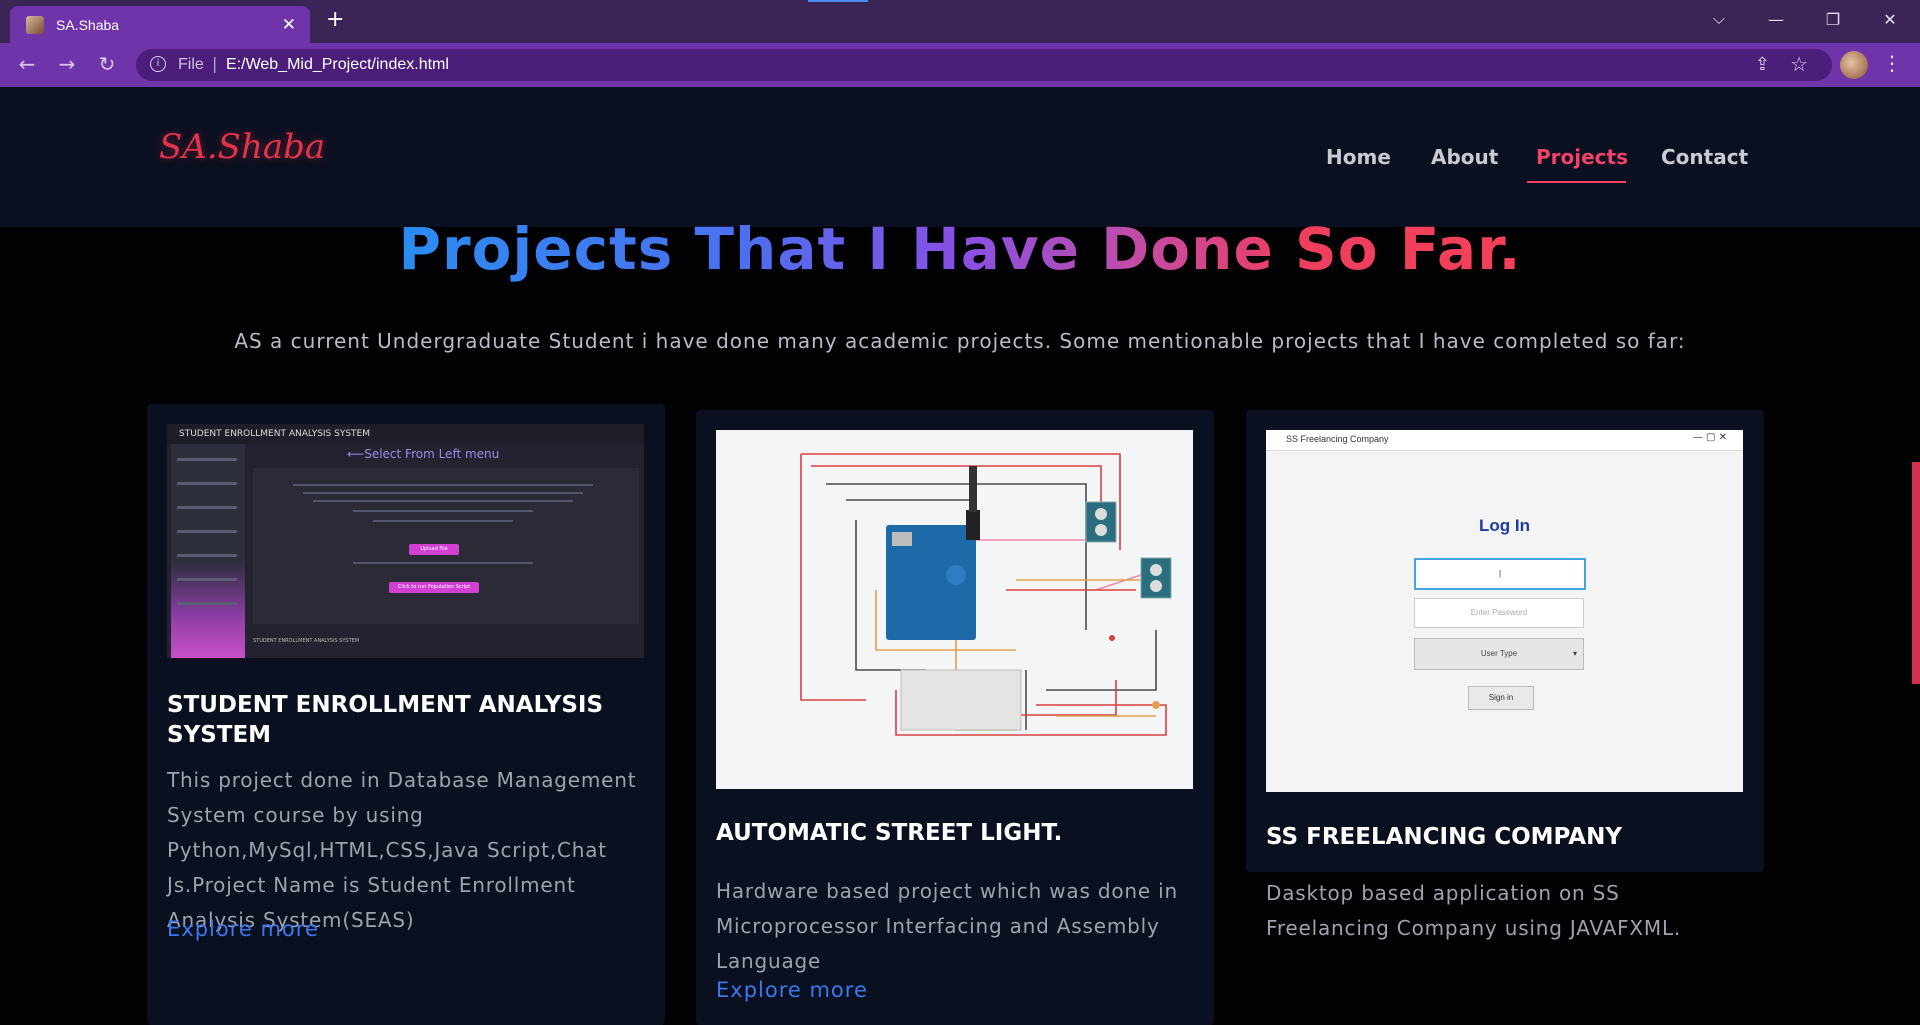 This screenshot has width=1920, height=1025. What do you see at coordinates (1833, 19) in the screenshot?
I see `maximize-button: ❐` at bounding box center [1833, 19].